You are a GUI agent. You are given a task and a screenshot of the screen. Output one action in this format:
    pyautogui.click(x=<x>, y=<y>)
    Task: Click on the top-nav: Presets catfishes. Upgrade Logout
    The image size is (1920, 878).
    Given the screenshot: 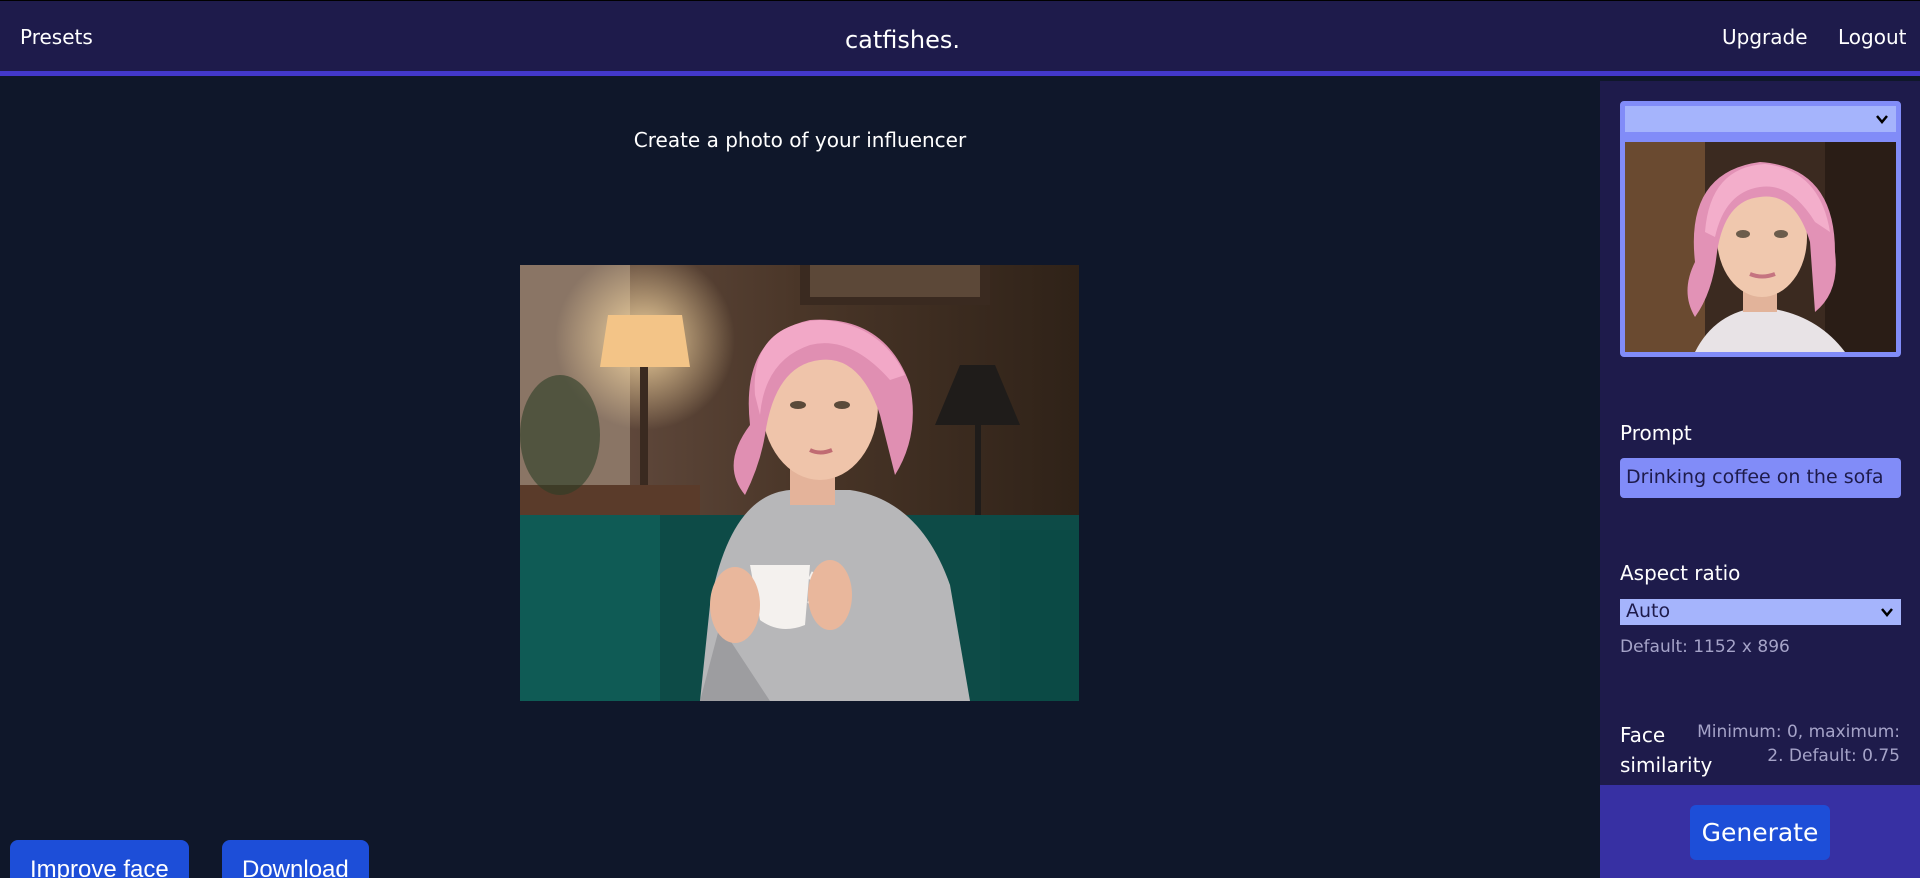 What is the action you would take?
    pyautogui.click(x=960, y=38)
    